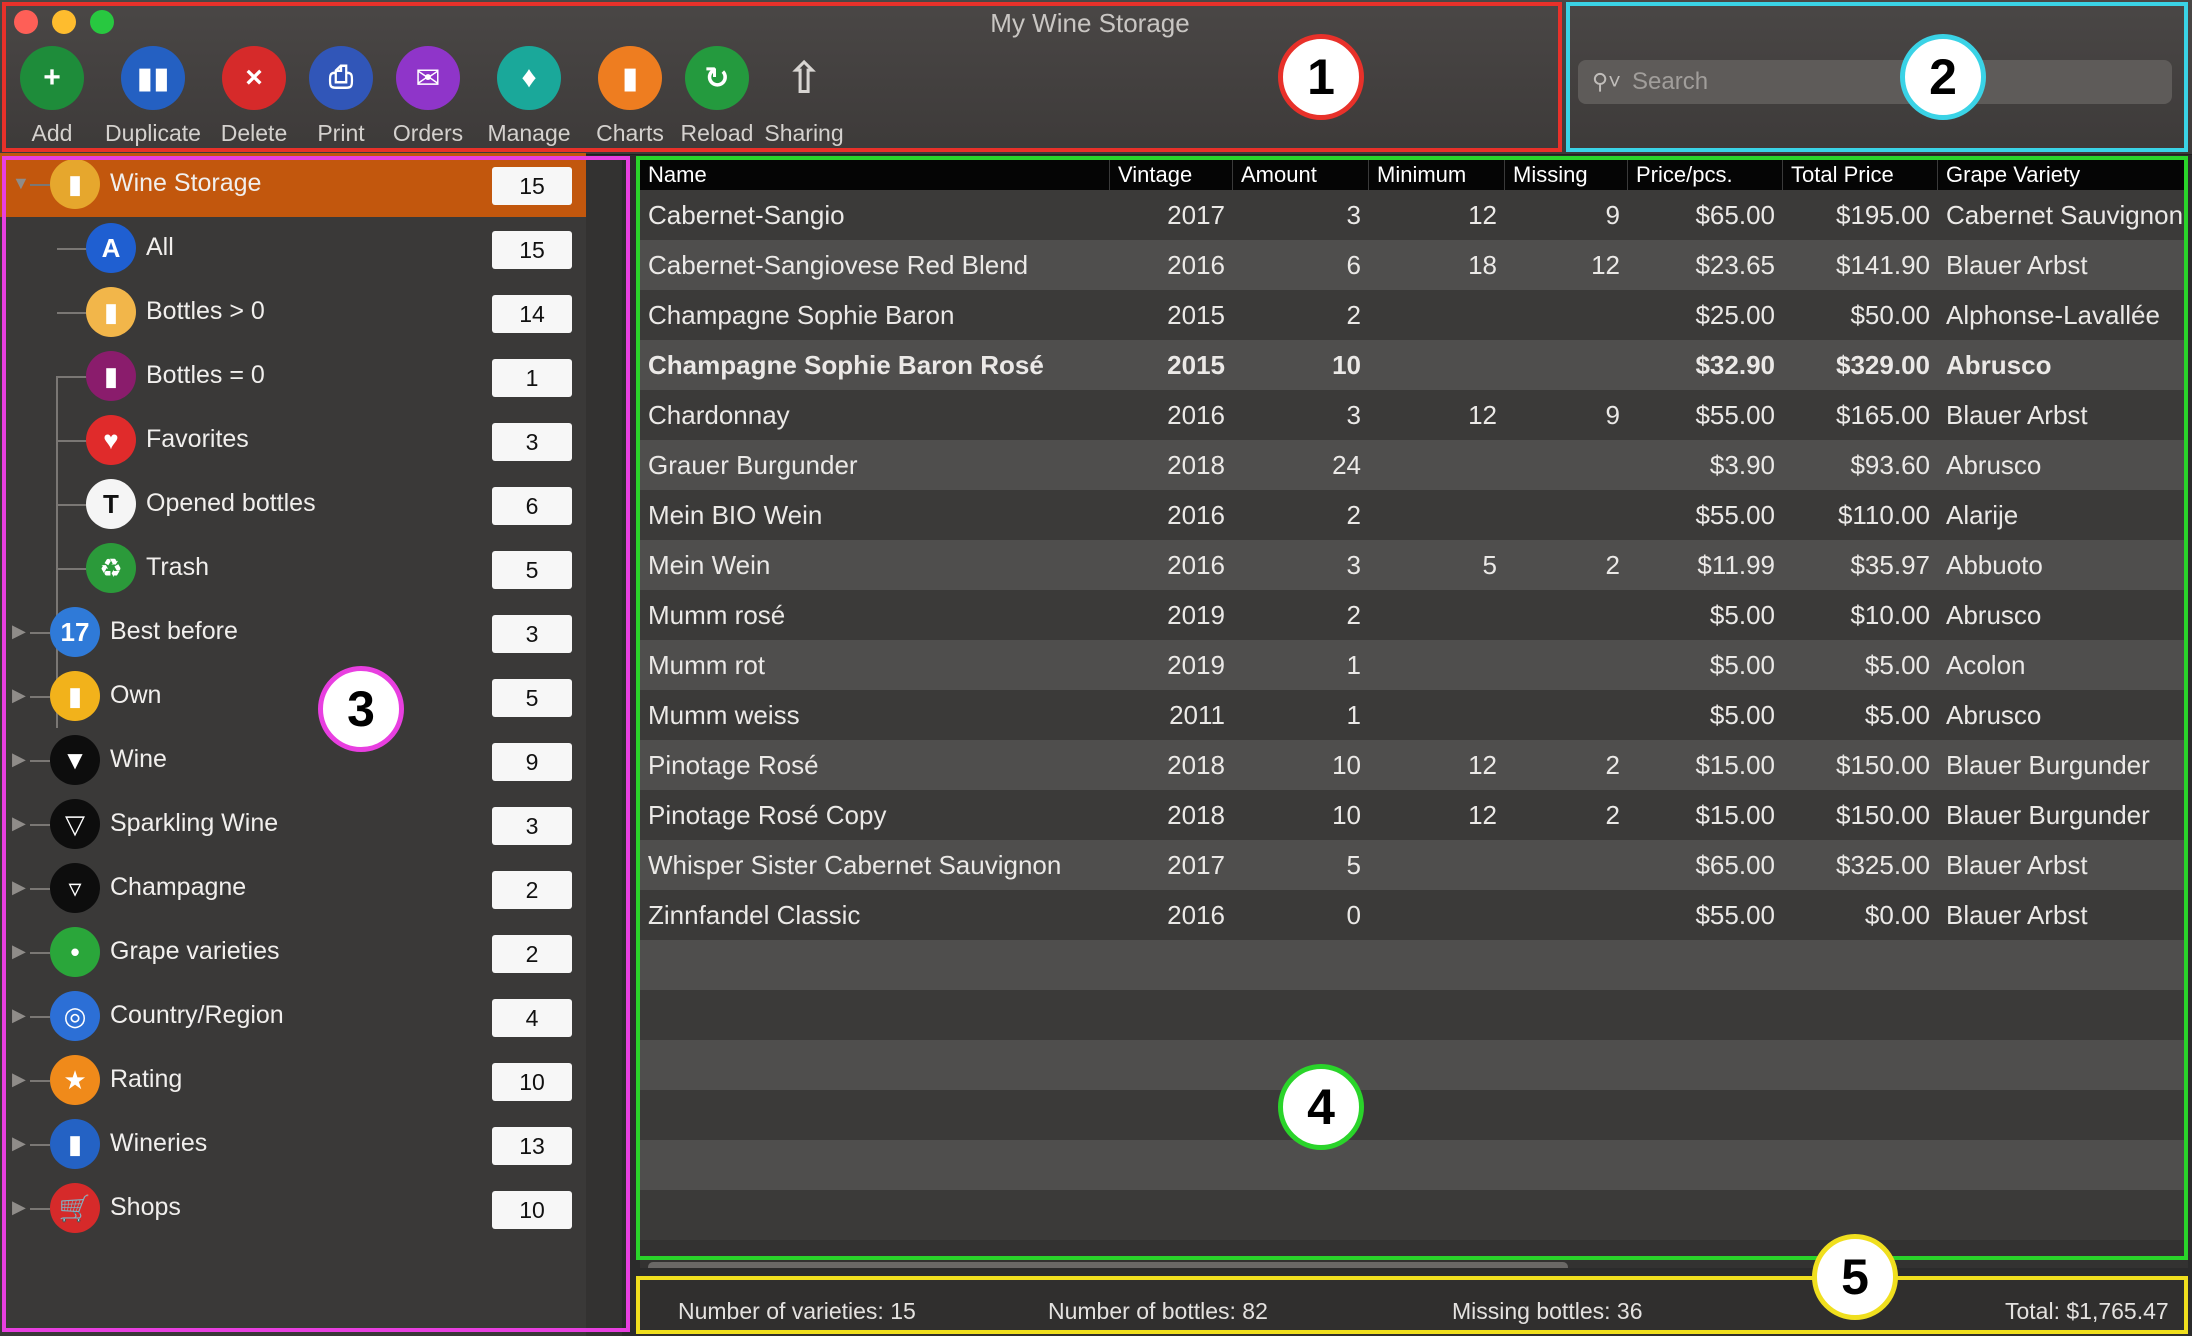 This screenshot has width=2192, height=1336. I want to click on cell-name: Whisper Sister Cabernet Sauvignon, so click(855, 865).